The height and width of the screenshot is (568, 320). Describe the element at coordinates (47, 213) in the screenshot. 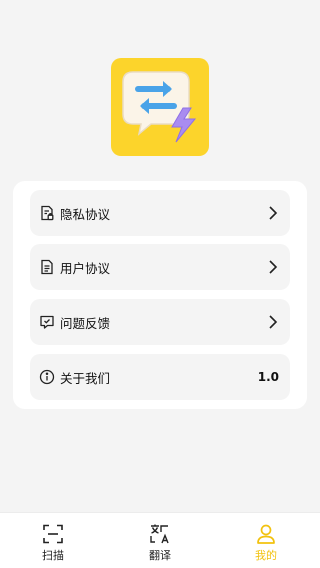

I see `privacy-document-icon` at that location.